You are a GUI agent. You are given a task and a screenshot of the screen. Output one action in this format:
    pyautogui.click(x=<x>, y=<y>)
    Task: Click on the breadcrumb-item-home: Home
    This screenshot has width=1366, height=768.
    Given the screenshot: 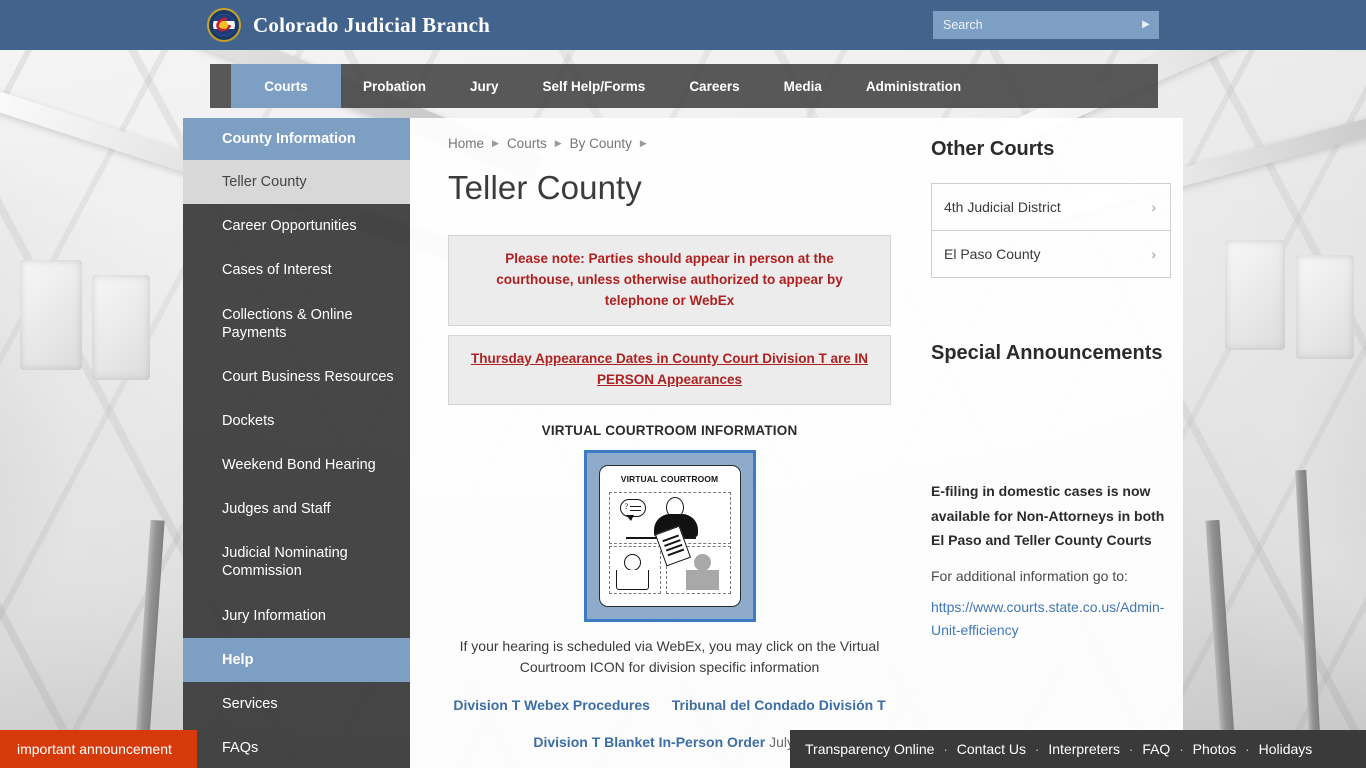 What is the action you would take?
    pyautogui.click(x=466, y=143)
    